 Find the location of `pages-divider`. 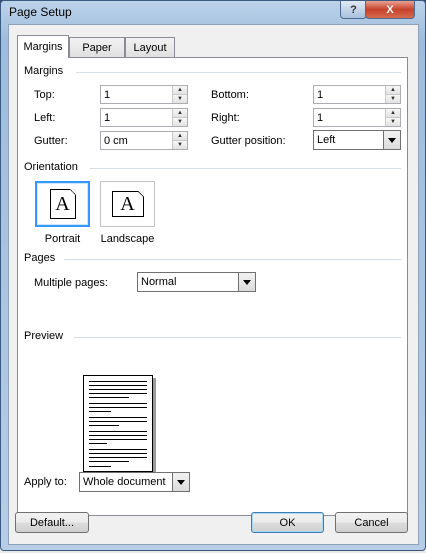

pages-divider is located at coordinates (232, 259).